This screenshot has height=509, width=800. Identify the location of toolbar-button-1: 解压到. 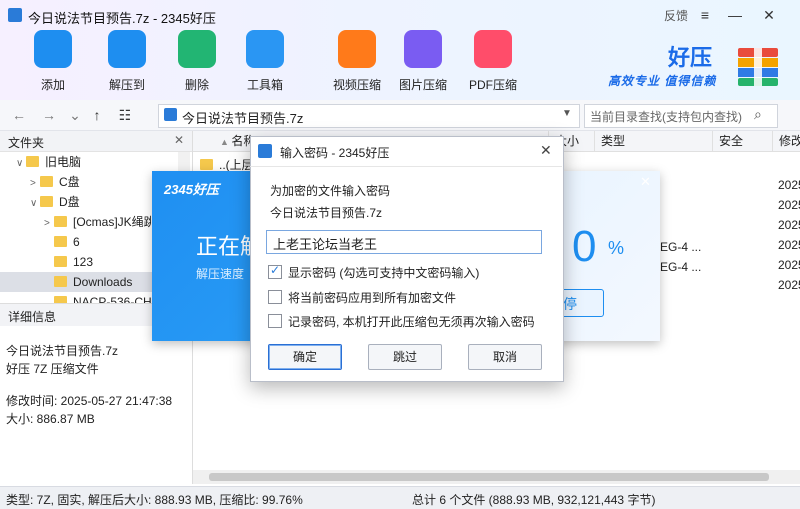
(127, 63).